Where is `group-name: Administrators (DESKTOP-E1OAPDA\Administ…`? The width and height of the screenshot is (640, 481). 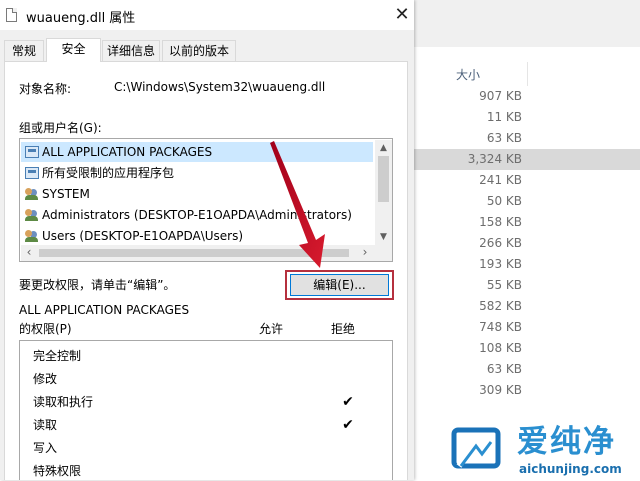 group-name: Administrators (DESKTOP-E1OAPDA\Administ… is located at coordinates (197, 215).